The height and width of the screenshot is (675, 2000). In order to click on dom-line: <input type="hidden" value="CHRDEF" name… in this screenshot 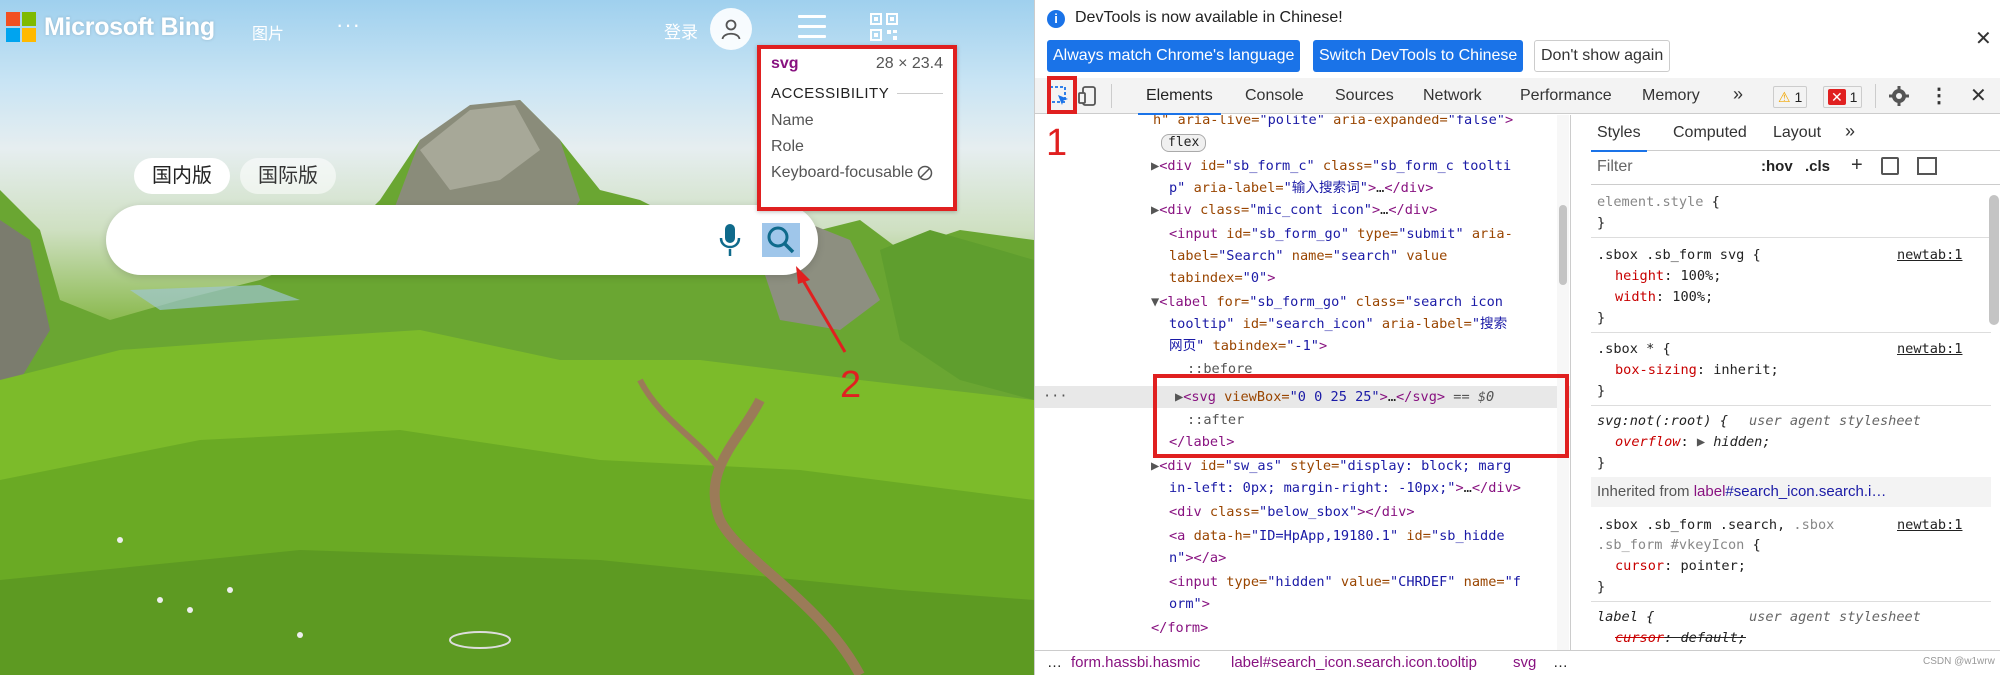, I will do `click(1345, 582)`.